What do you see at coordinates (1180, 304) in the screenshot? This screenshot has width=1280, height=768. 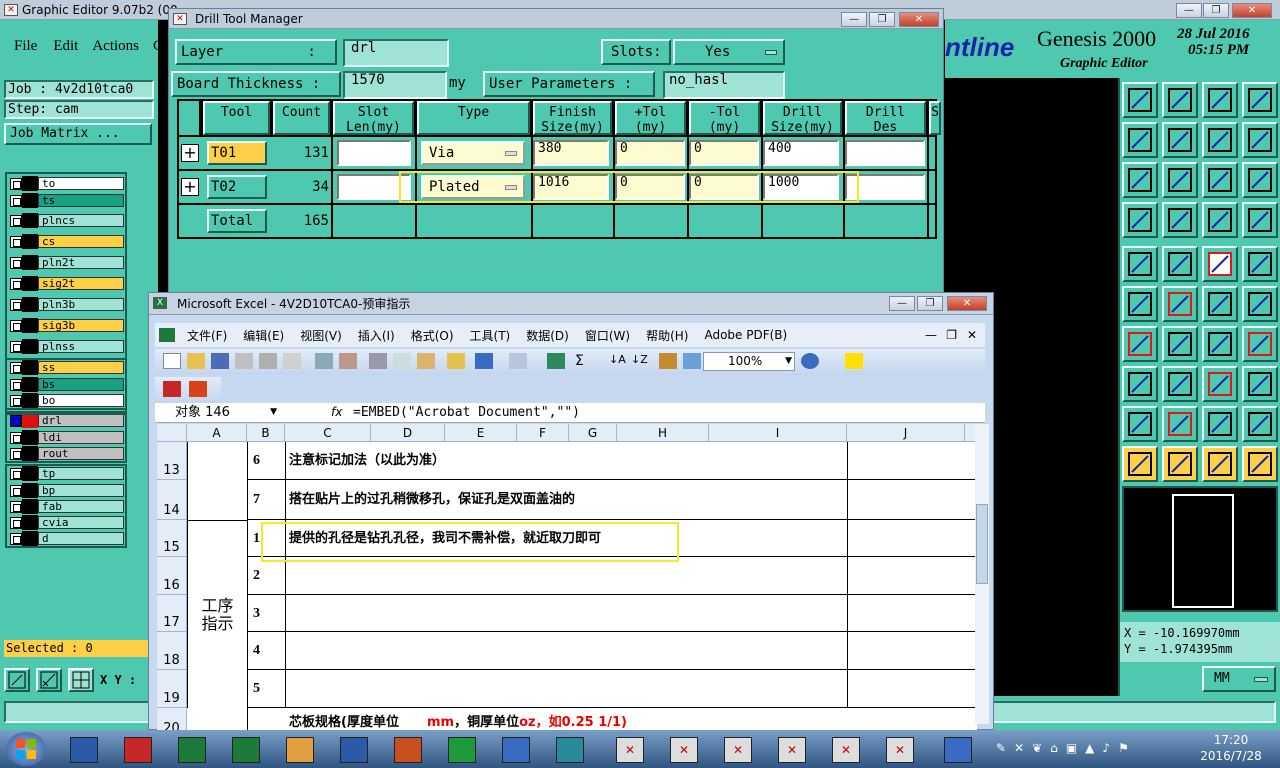 I see `cross-icon` at bounding box center [1180, 304].